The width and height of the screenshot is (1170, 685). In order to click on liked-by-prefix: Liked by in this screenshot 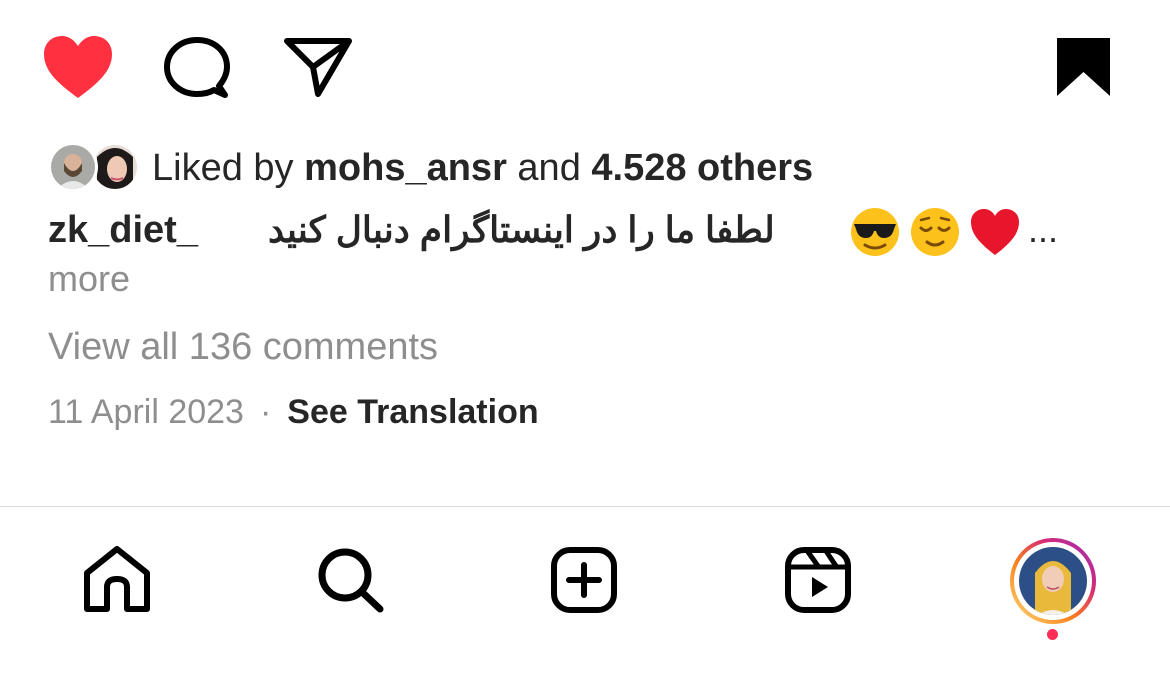, I will do `click(223, 167)`.